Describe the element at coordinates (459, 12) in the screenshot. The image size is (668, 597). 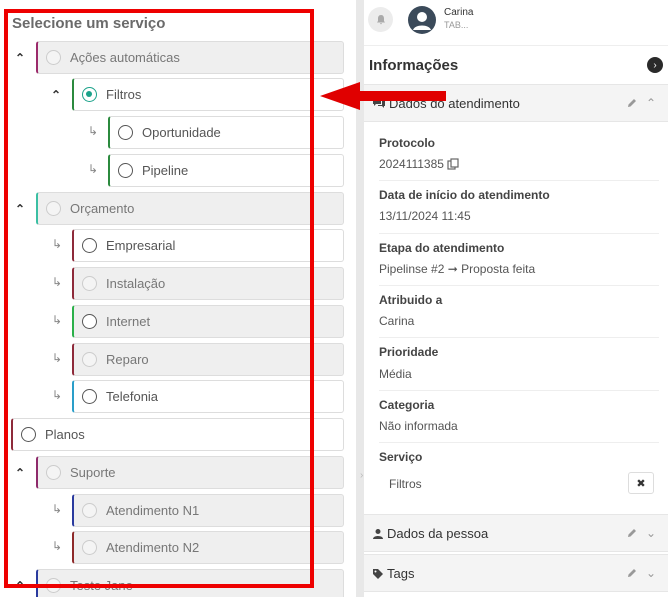
I see `user-name: Carina` at that location.